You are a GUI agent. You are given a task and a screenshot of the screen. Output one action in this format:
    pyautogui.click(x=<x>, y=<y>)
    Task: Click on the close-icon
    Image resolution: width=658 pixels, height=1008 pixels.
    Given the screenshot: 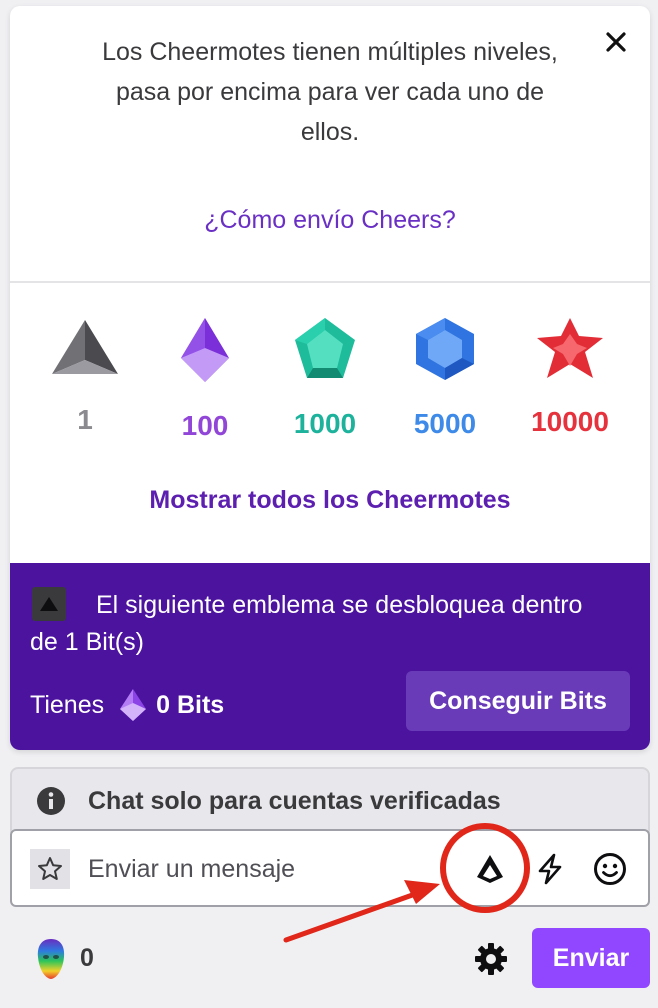 What is the action you would take?
    pyautogui.click(x=616, y=42)
    